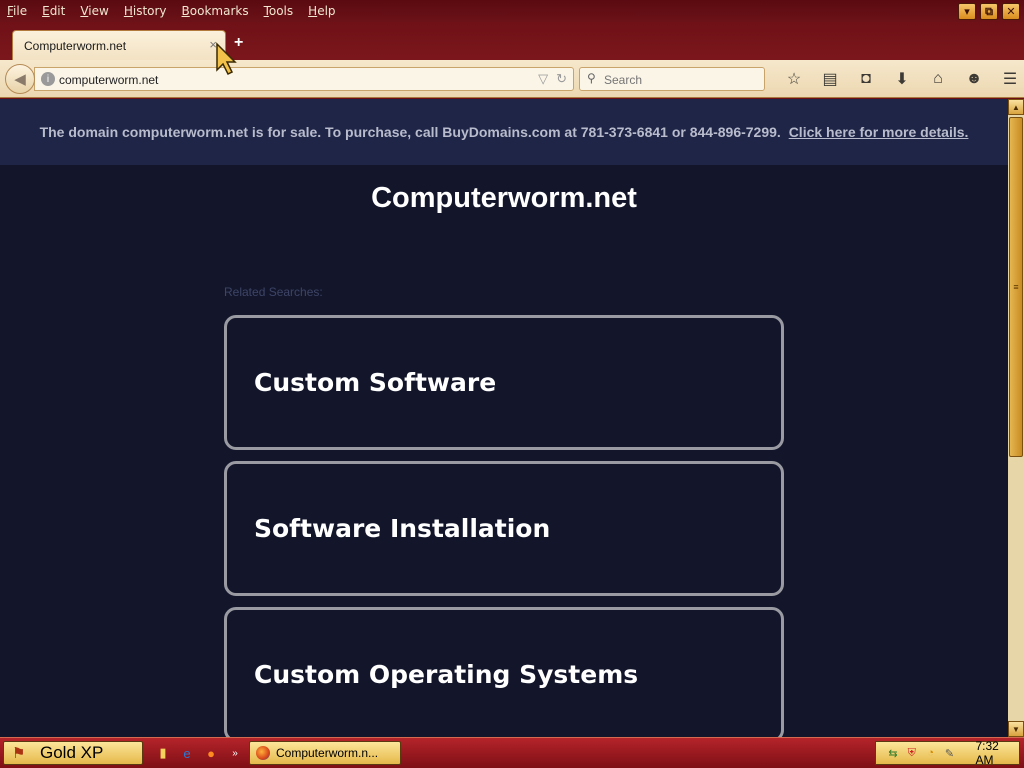 The height and width of the screenshot is (768, 1024). I want to click on site-identity-icon: i, so click(48, 79).